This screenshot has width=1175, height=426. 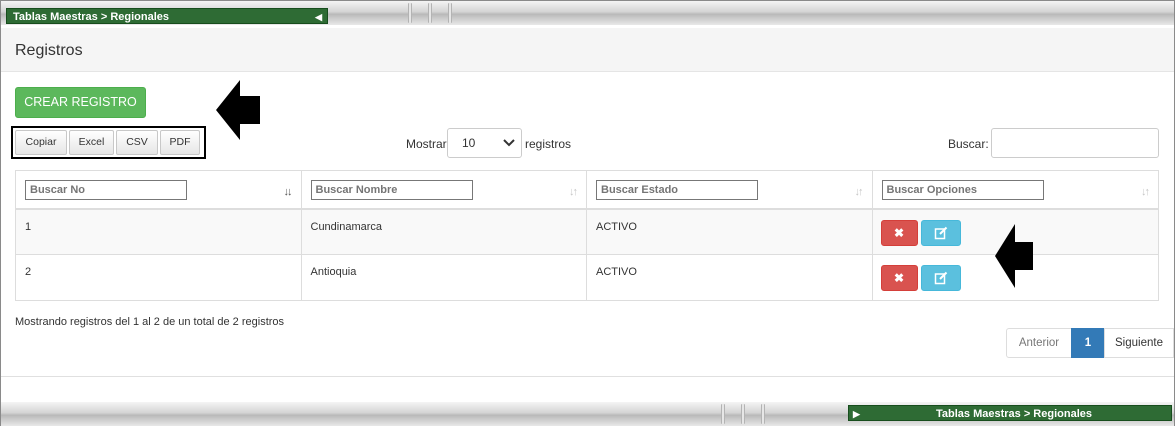 I want to click on length-suffix-label: registros, so click(x=548, y=144).